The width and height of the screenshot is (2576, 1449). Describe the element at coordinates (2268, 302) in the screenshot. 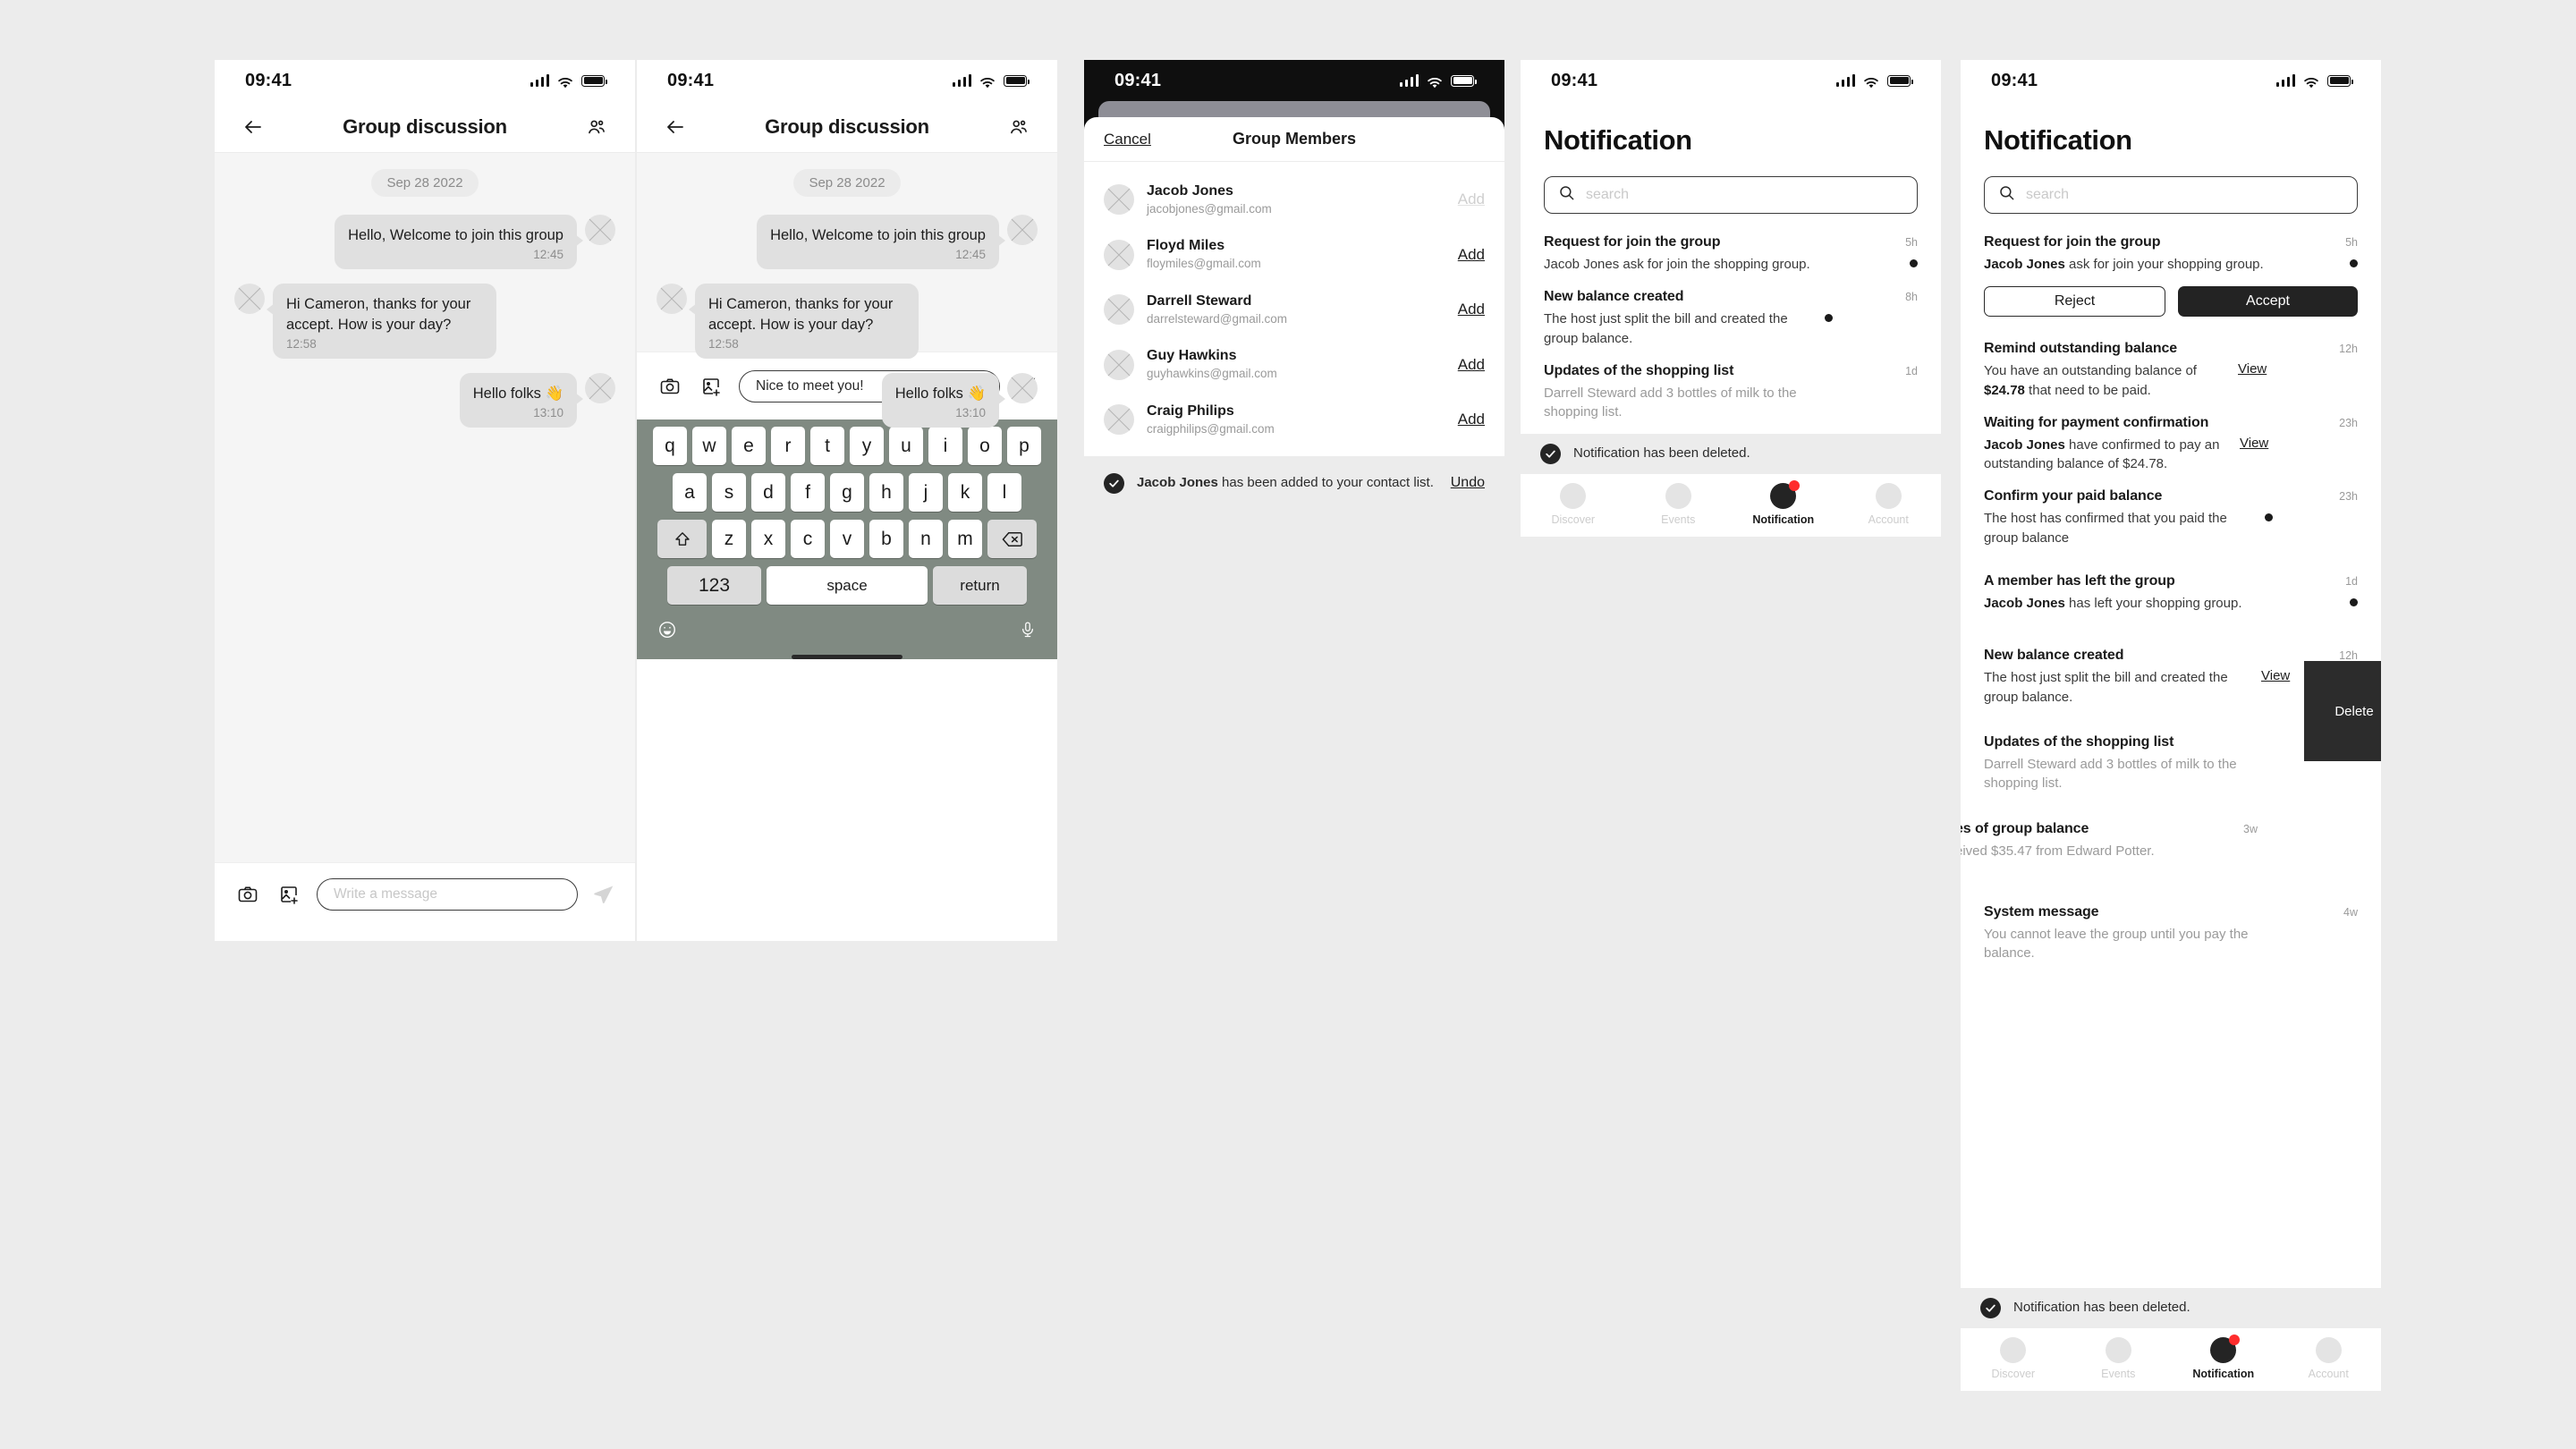

I see `accept-button: Accept` at that location.